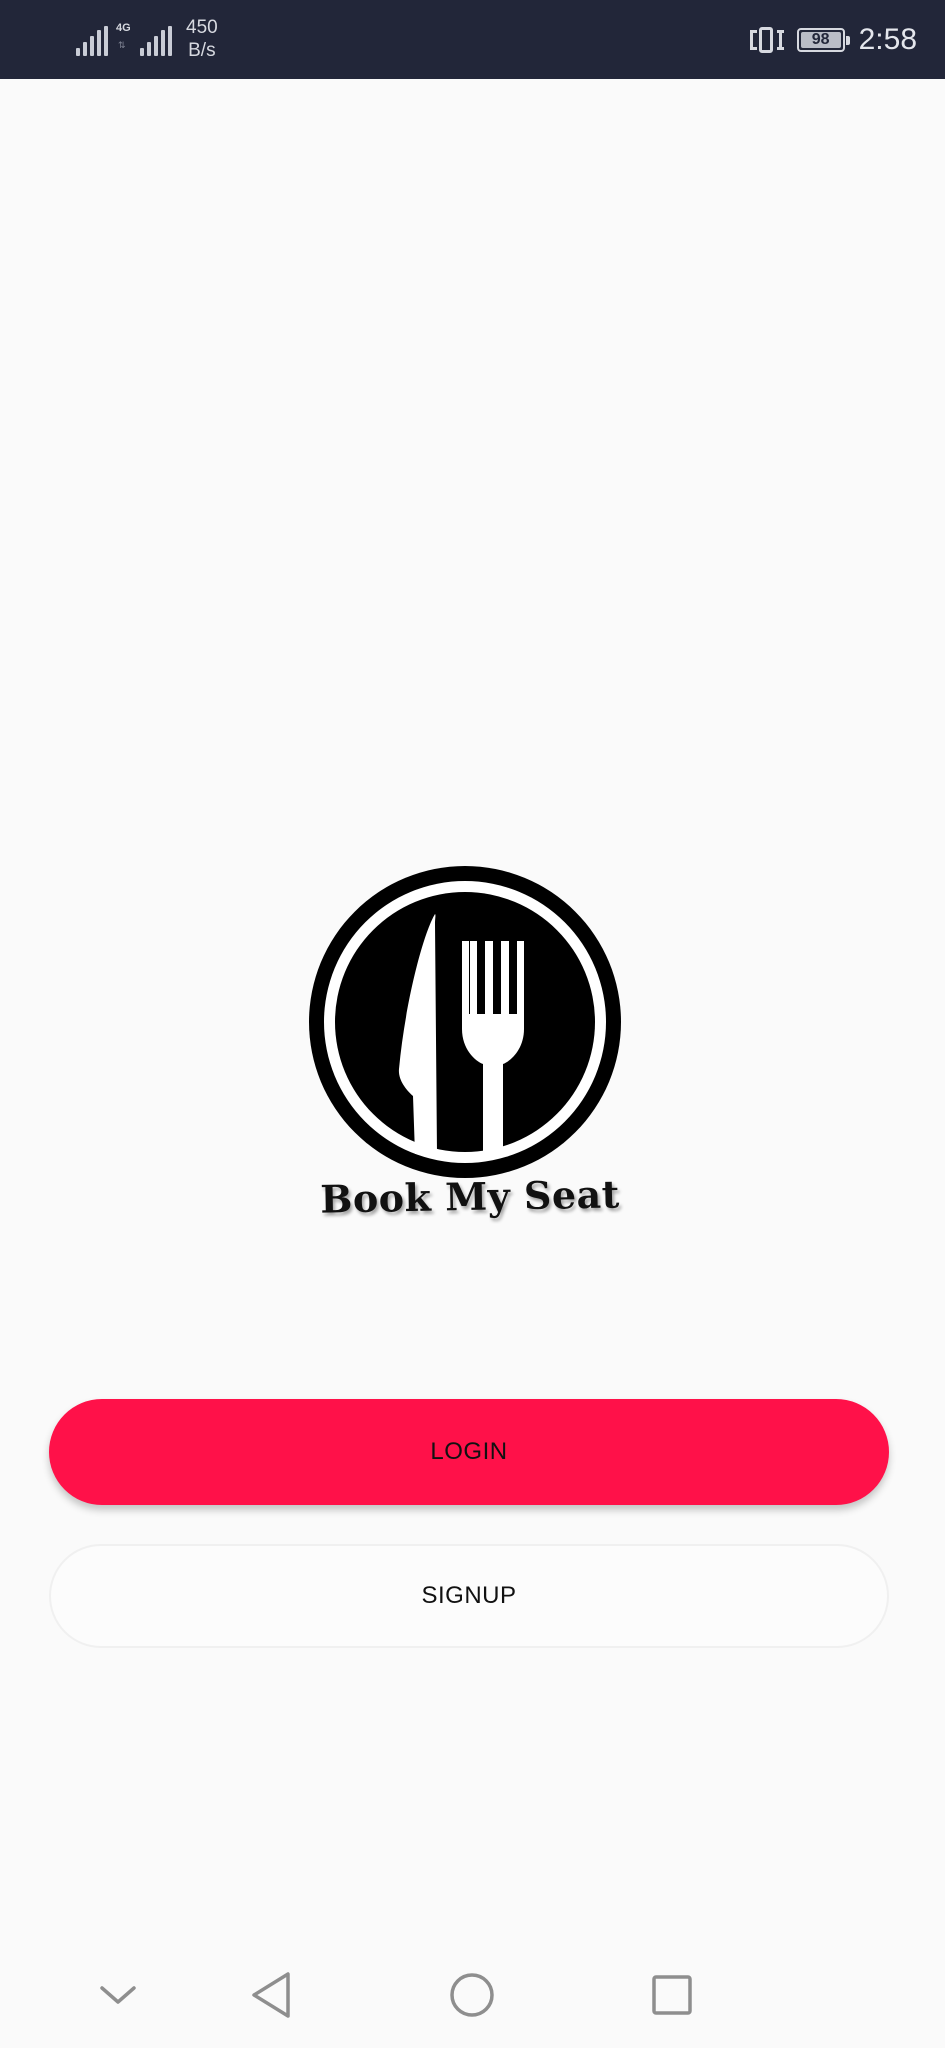 Image resolution: width=945 pixels, height=2048 pixels. Describe the element at coordinates (465, 1022) in the screenshot. I see `knife-fork-icon` at that location.